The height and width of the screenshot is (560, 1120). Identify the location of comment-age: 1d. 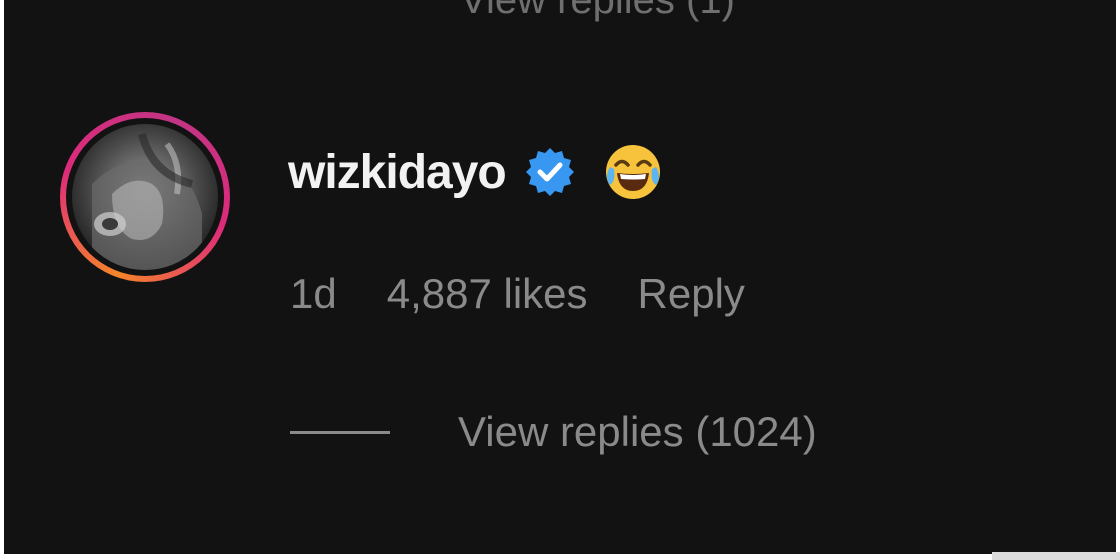
(313, 293).